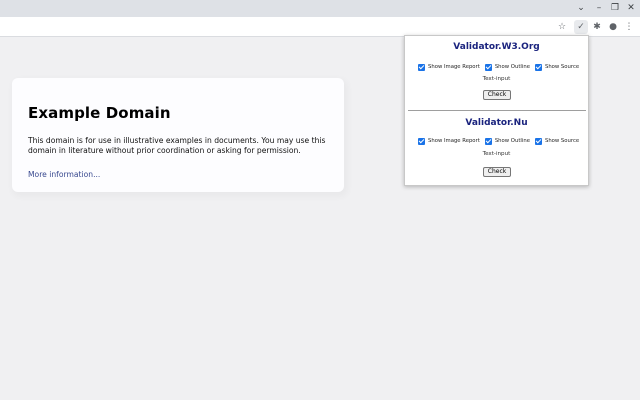 The width and height of the screenshot is (640, 400). I want to click on validator-extension-icon: ✓, so click(581, 27).